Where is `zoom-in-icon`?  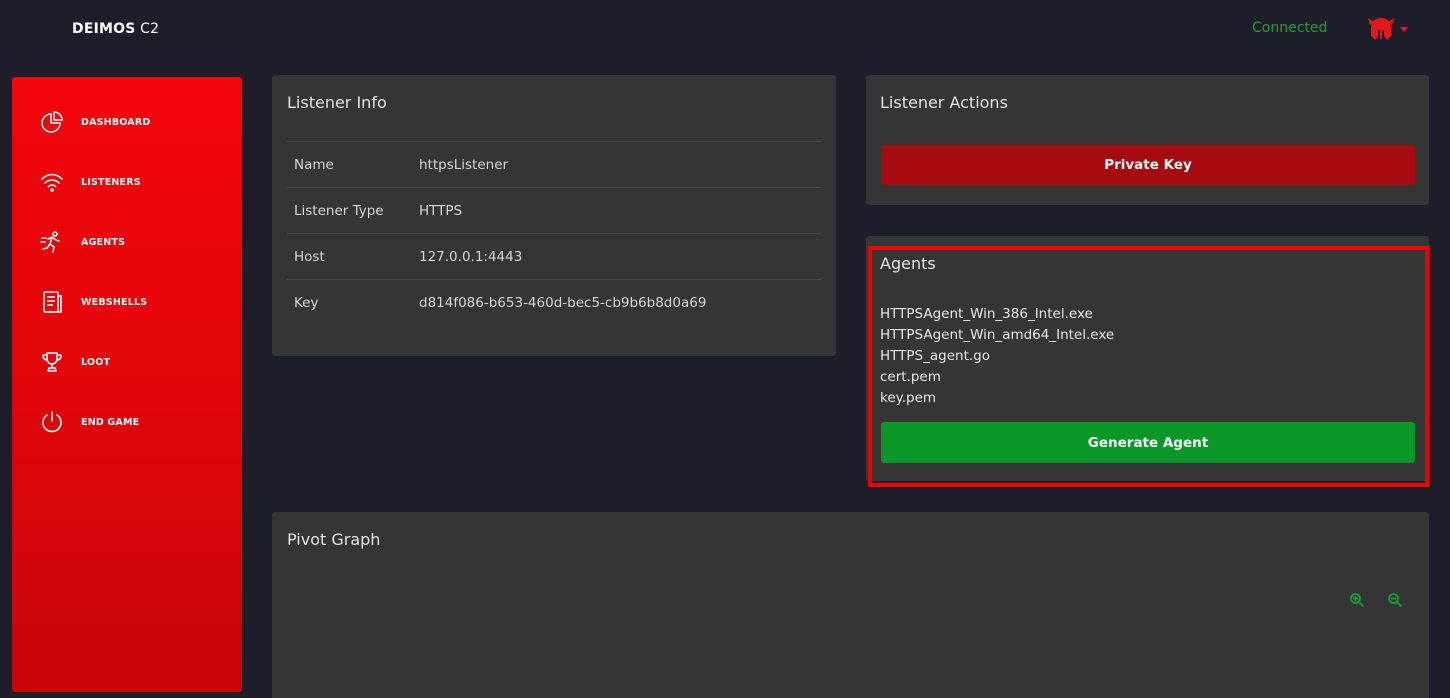 zoom-in-icon is located at coordinates (1357, 600).